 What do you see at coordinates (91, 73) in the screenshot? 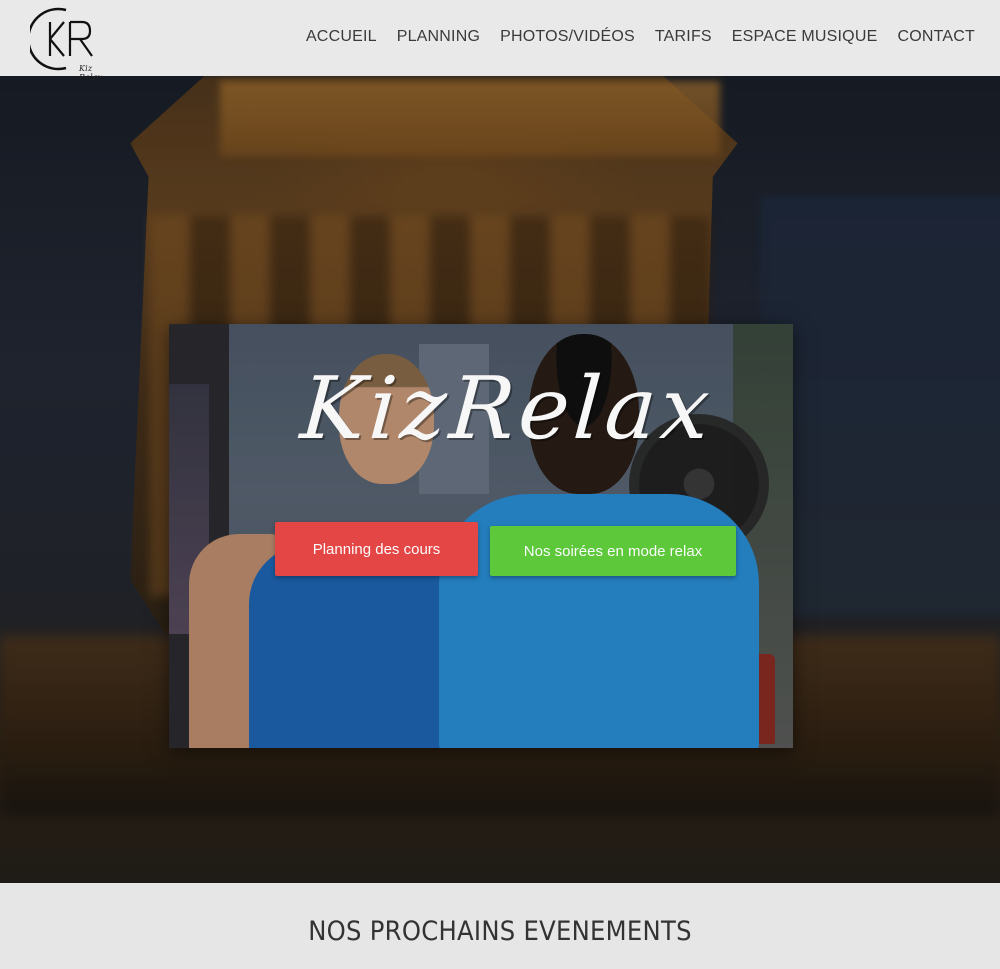
I see `logo-text: Kiz Relax` at bounding box center [91, 73].